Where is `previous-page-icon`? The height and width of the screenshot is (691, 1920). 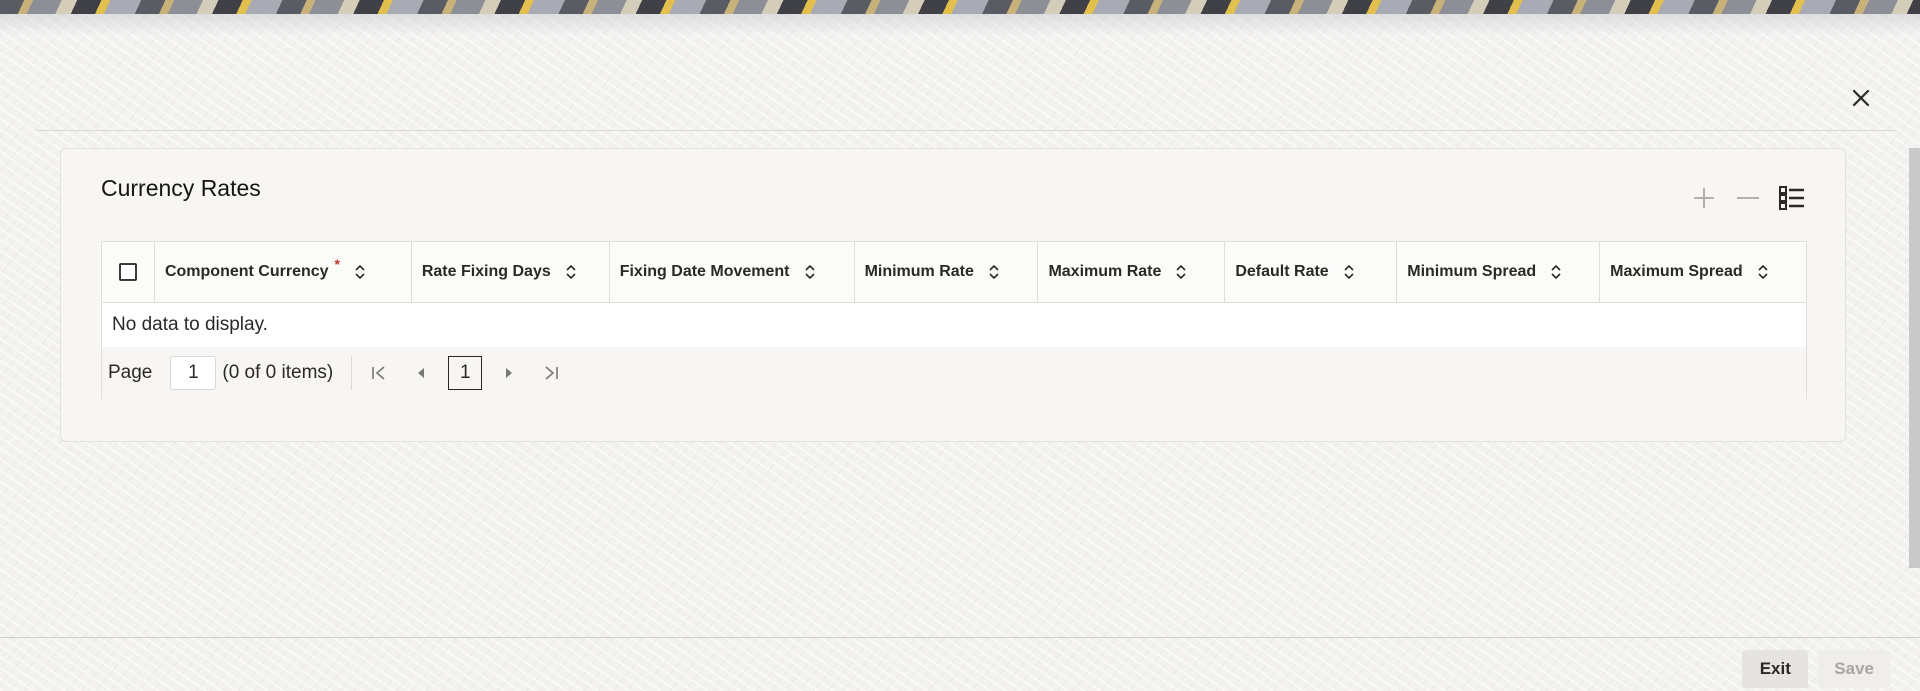 previous-page-icon is located at coordinates (421, 373).